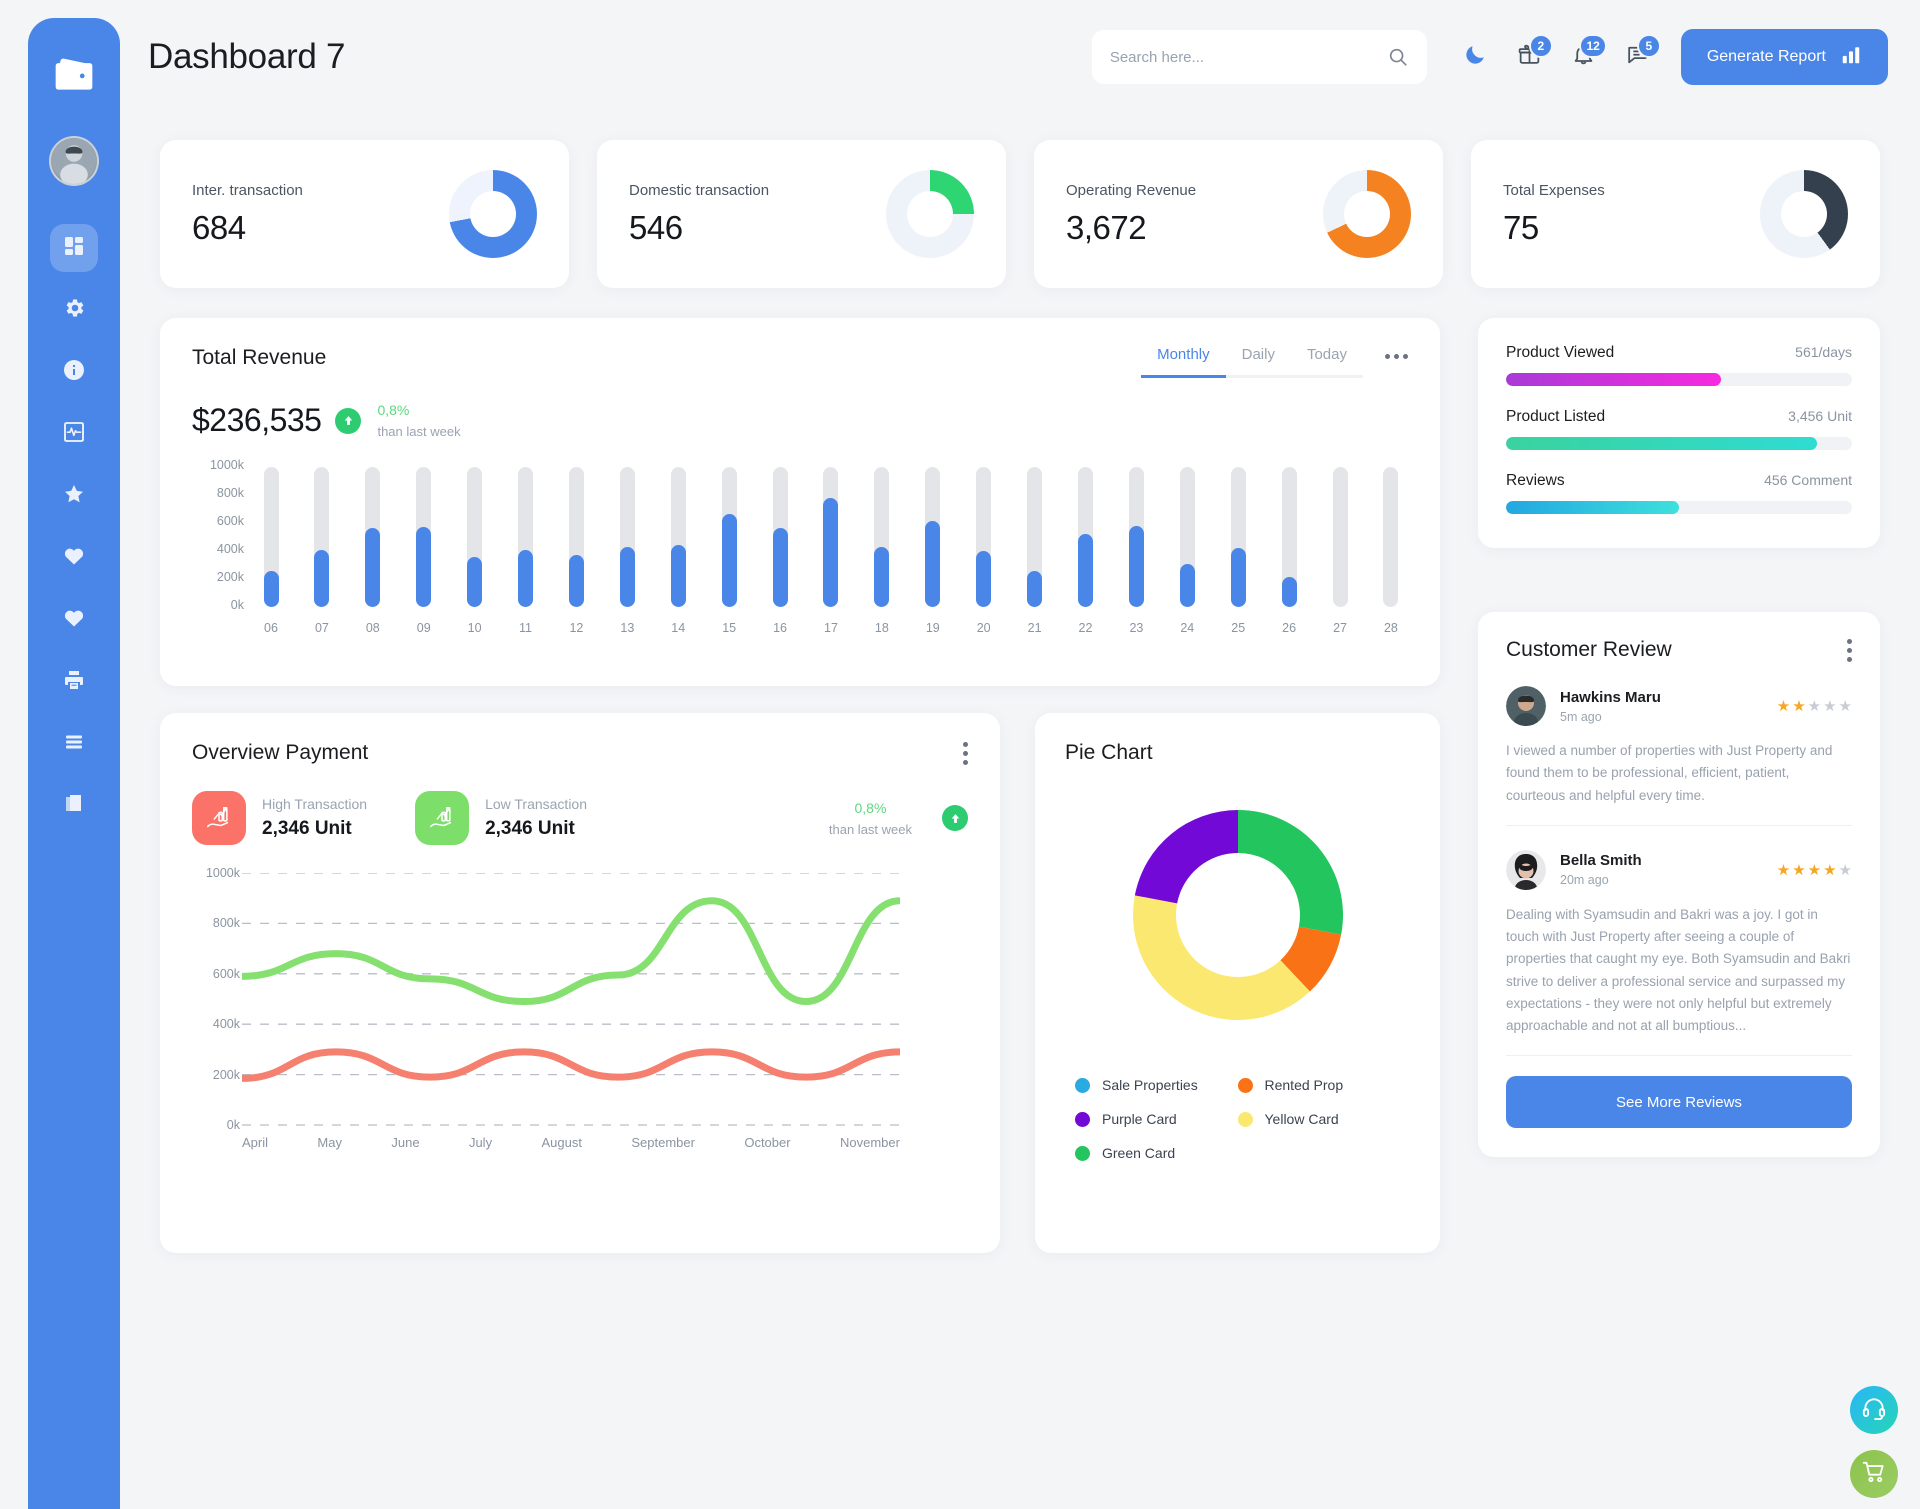 This screenshot has height=1509, width=1920. Describe the element at coordinates (984, 551) in the screenshot. I see `bar-column: 20` at that location.